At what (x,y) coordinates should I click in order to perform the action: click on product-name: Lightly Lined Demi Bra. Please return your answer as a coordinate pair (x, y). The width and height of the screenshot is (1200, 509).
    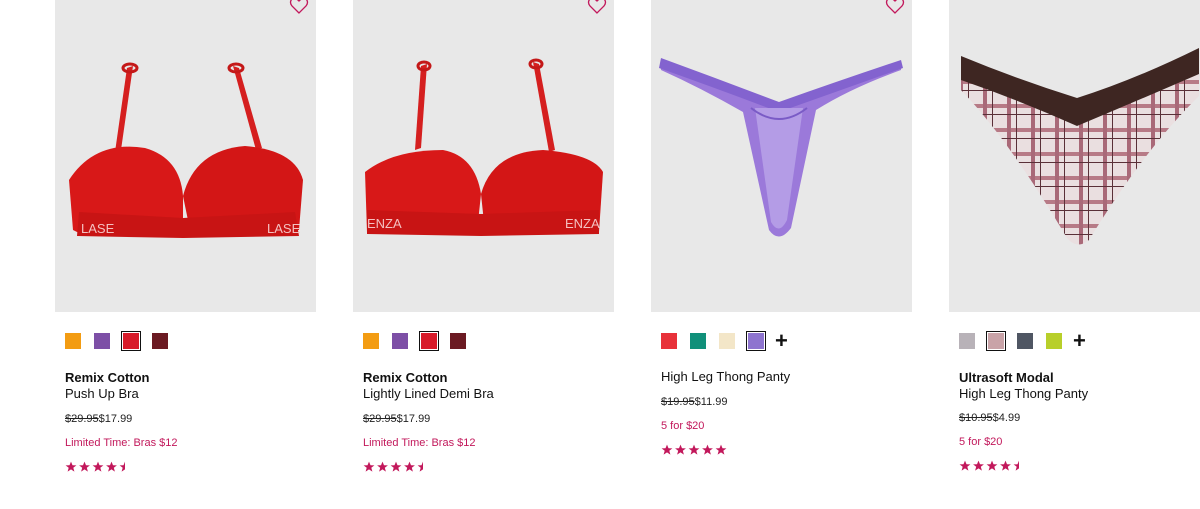
    Looking at the image, I should click on (428, 393).